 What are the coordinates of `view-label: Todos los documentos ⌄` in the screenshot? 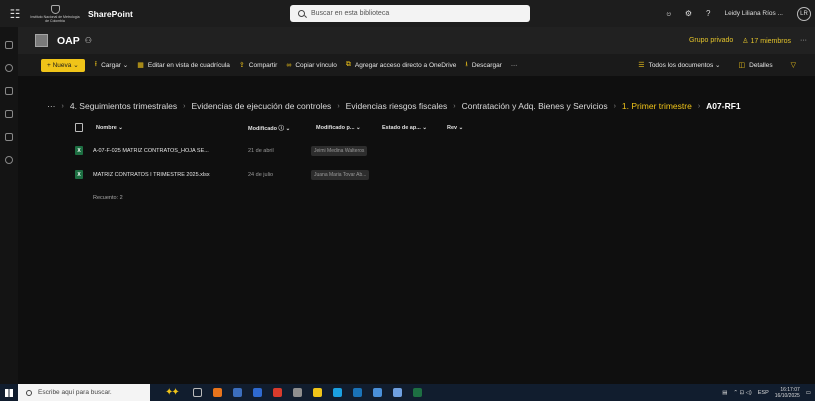 It's located at (684, 65).